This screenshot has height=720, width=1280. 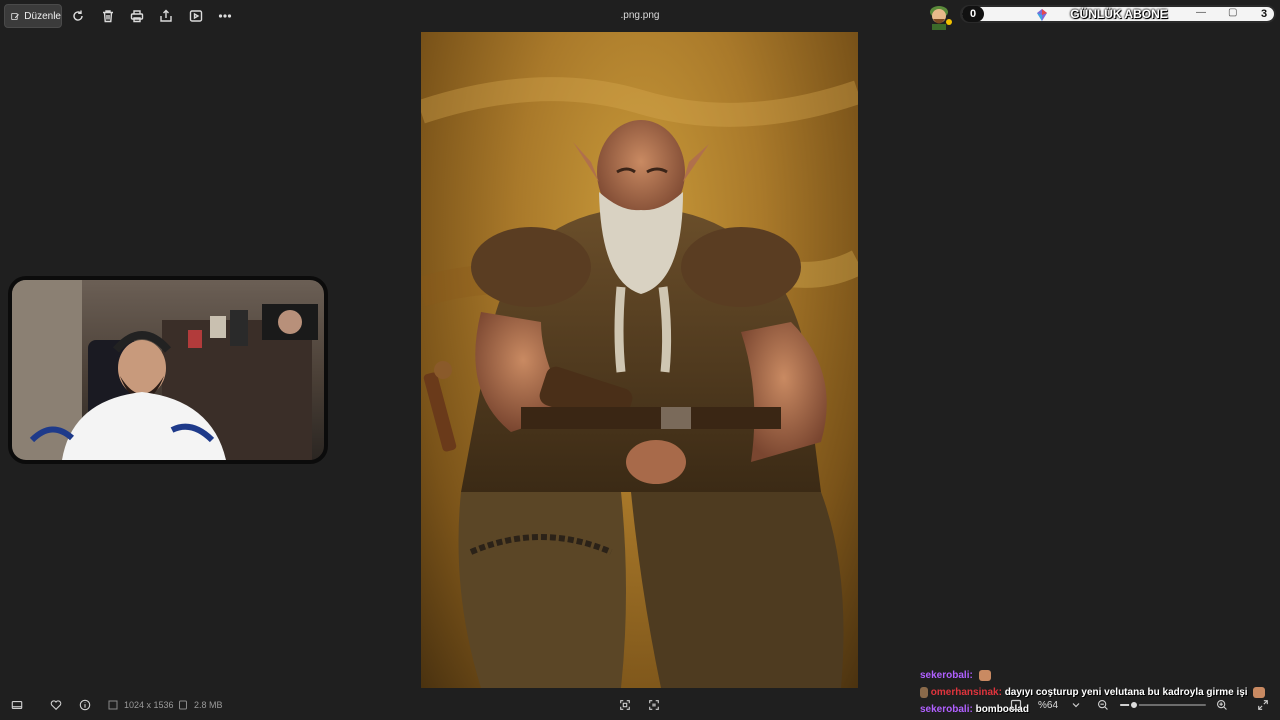 I want to click on share-button, so click(x=166, y=16).